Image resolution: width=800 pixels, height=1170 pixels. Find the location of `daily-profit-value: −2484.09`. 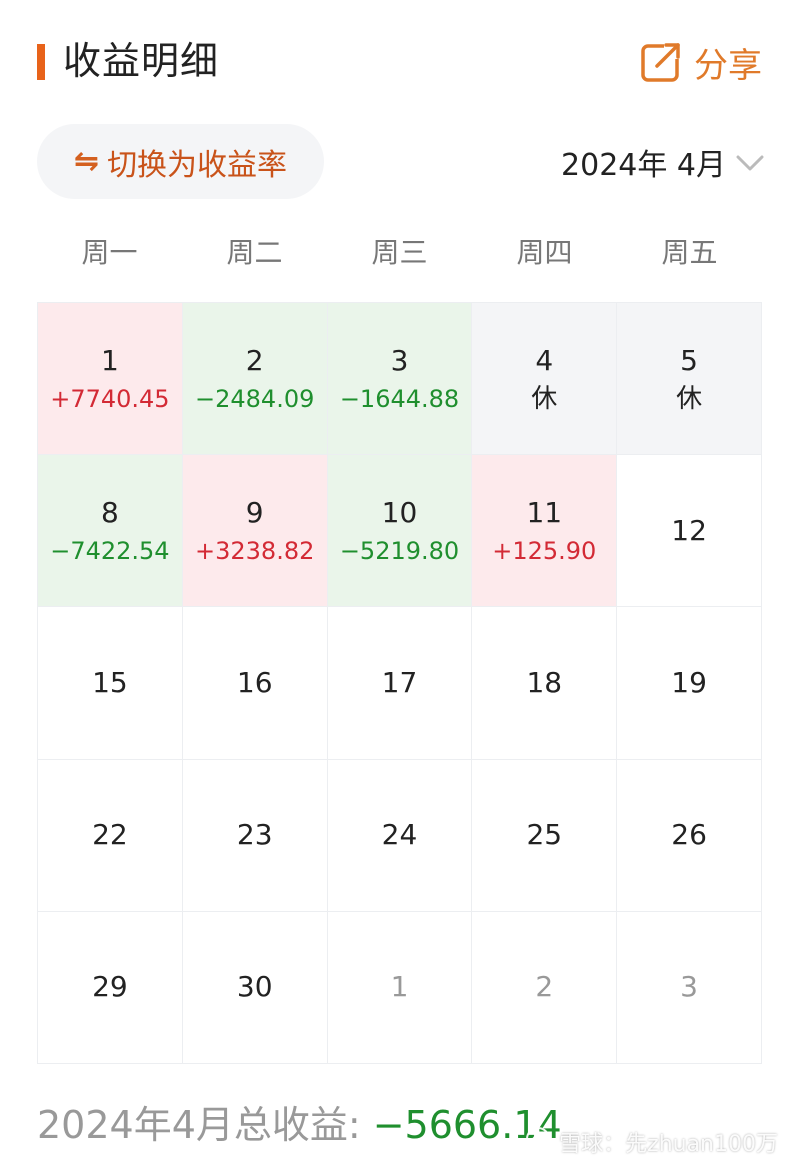

daily-profit-value: −2484.09 is located at coordinates (255, 398).